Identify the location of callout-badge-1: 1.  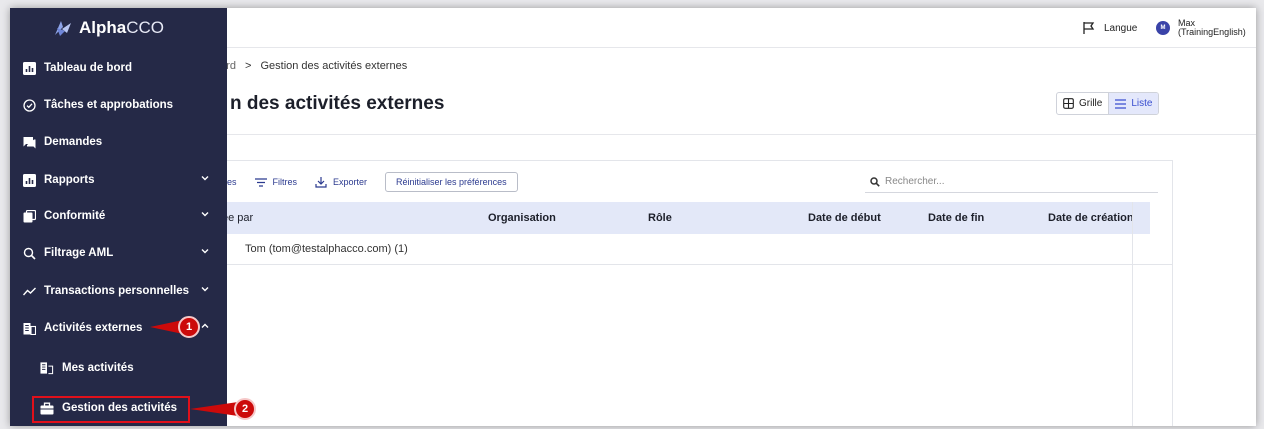
(189, 327).